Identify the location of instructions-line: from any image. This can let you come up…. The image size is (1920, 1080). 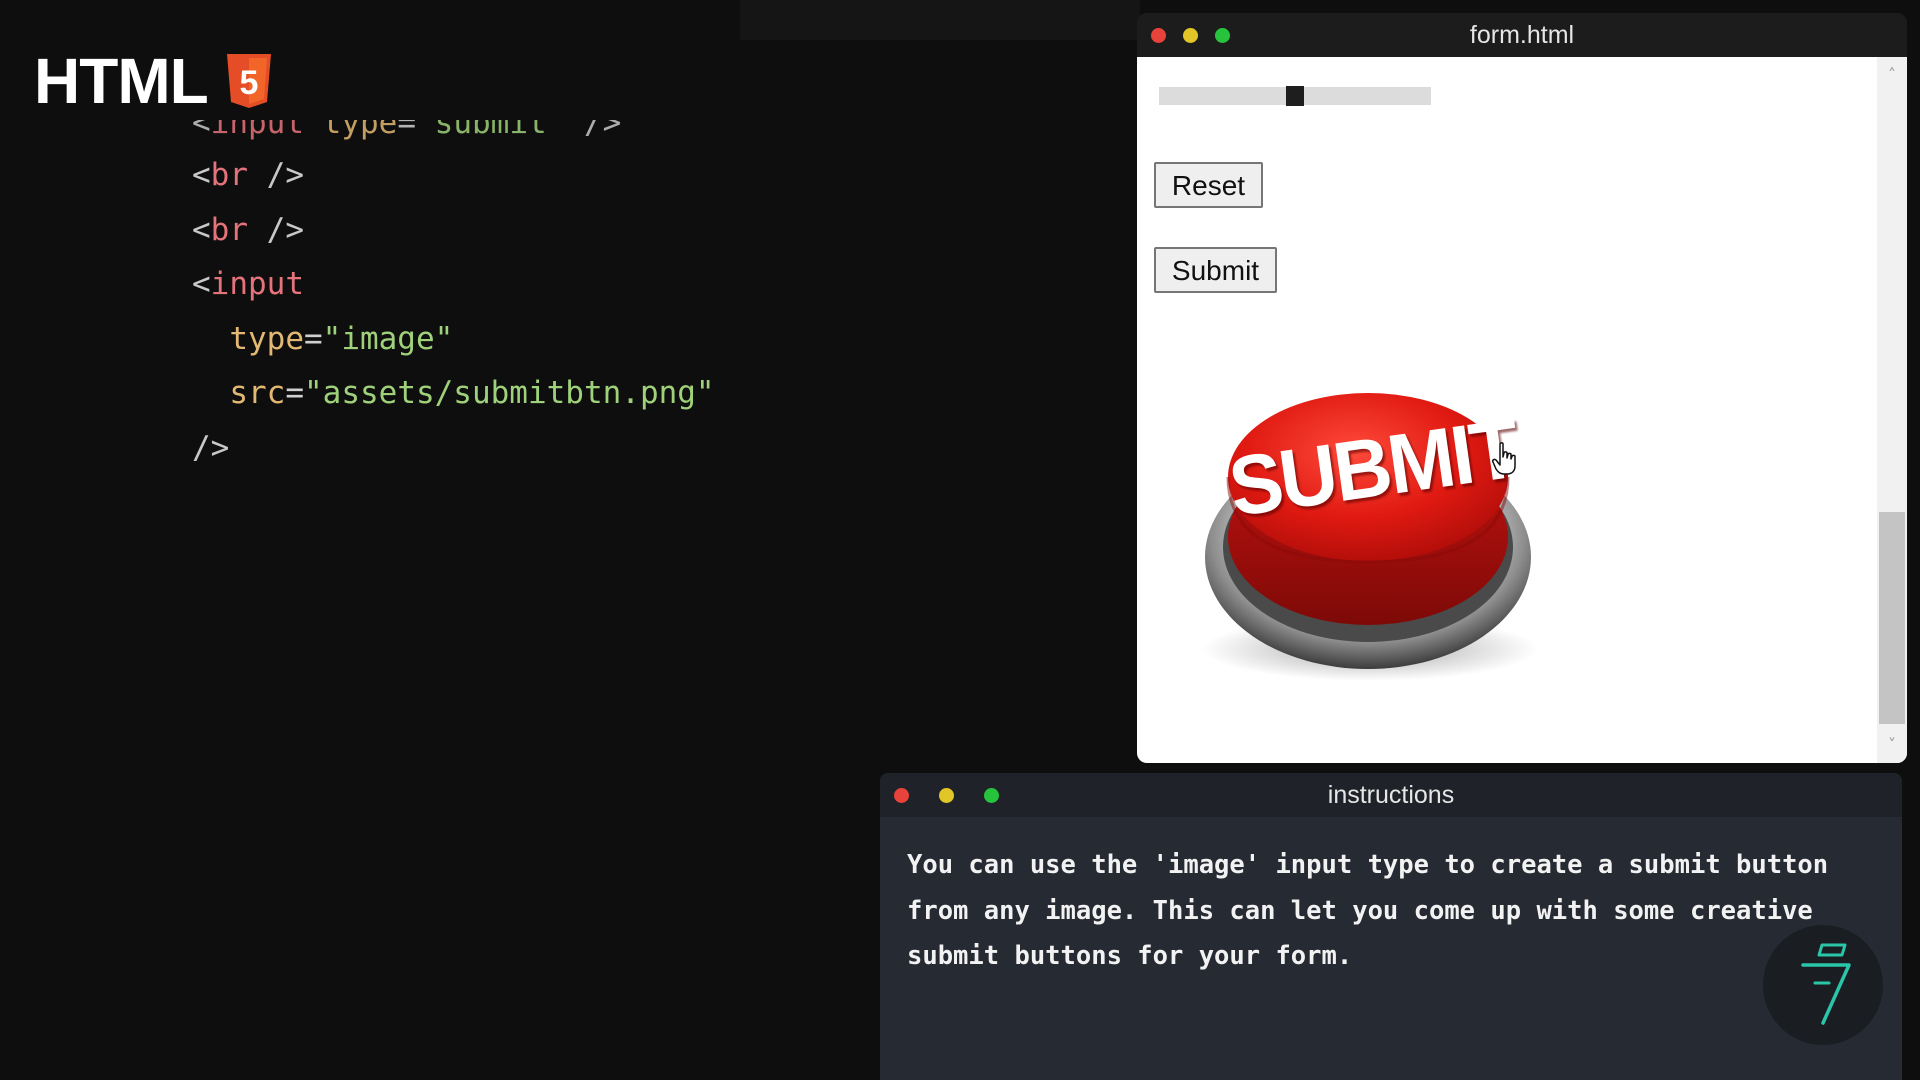
(1360, 910).